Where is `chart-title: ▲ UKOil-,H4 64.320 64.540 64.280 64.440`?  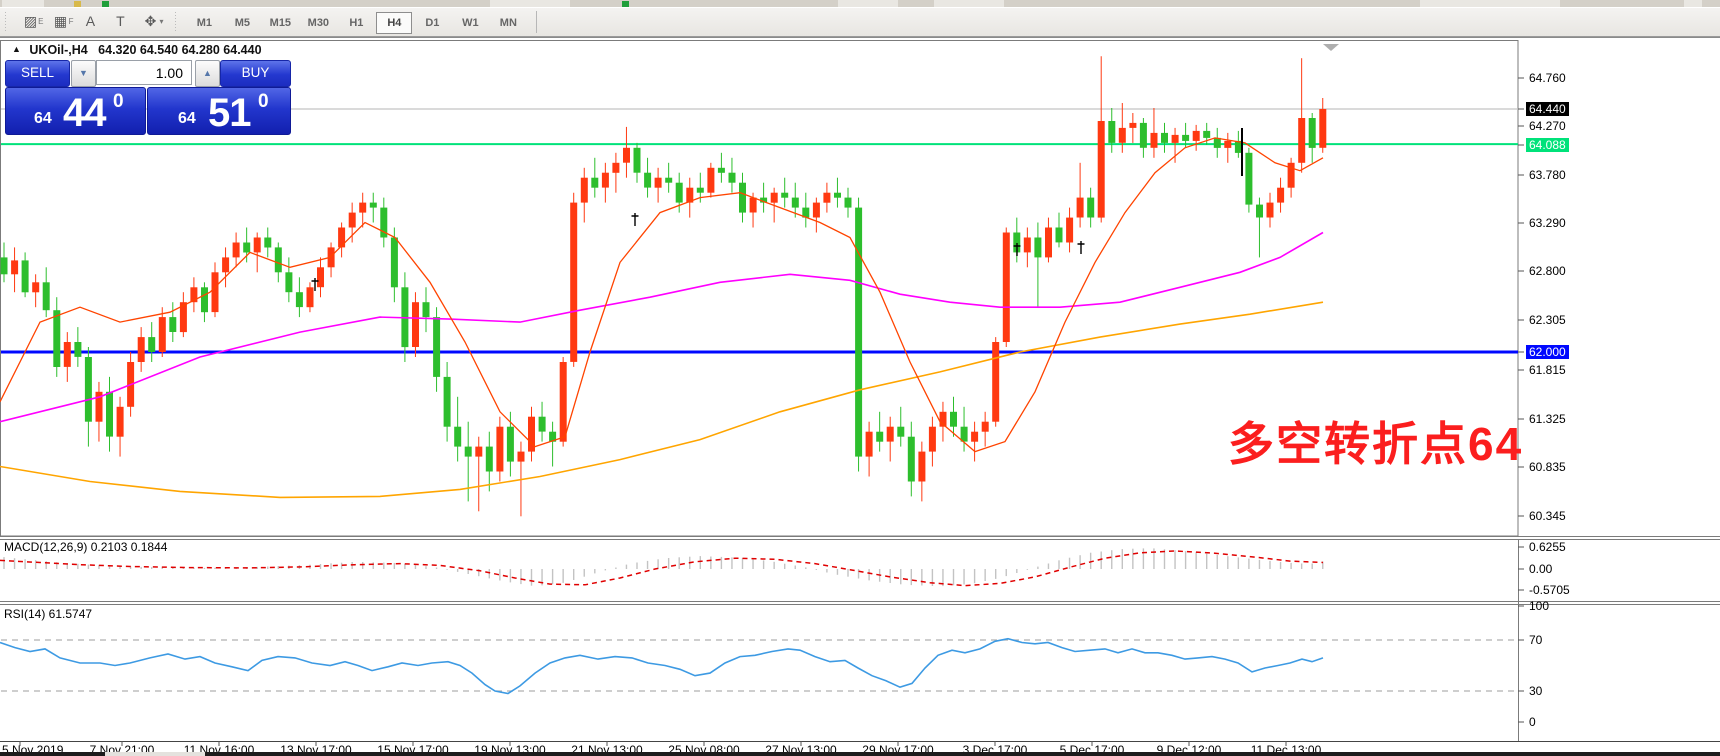
chart-title: ▲ UKOil-,H4 64.320 64.540 64.280 64.440 is located at coordinates (137, 50).